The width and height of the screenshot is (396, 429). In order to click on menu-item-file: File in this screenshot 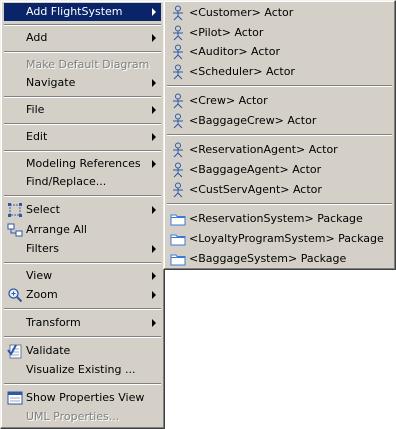, I will do `click(82, 110)`.